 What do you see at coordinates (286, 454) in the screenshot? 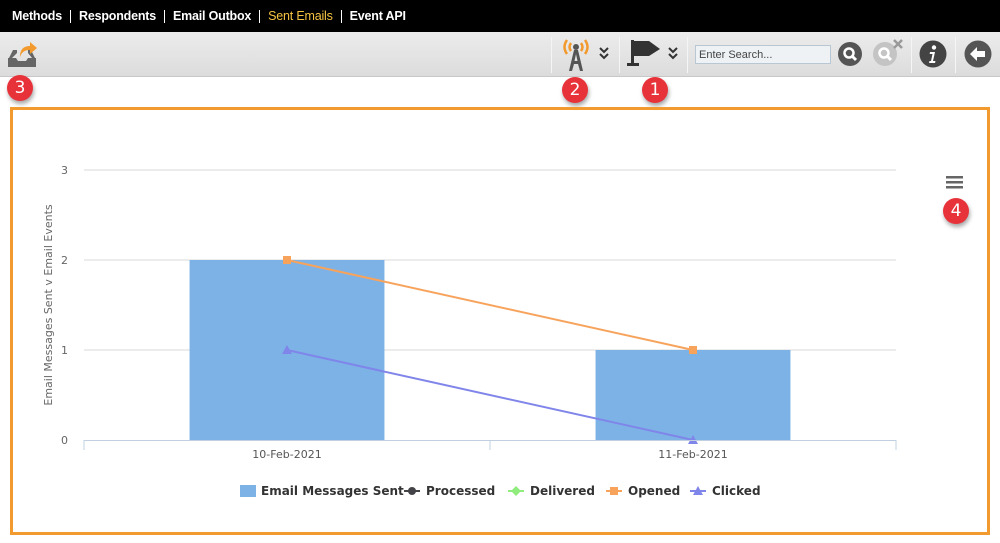
I see `x-tick-label: 10-Feb-2021` at bounding box center [286, 454].